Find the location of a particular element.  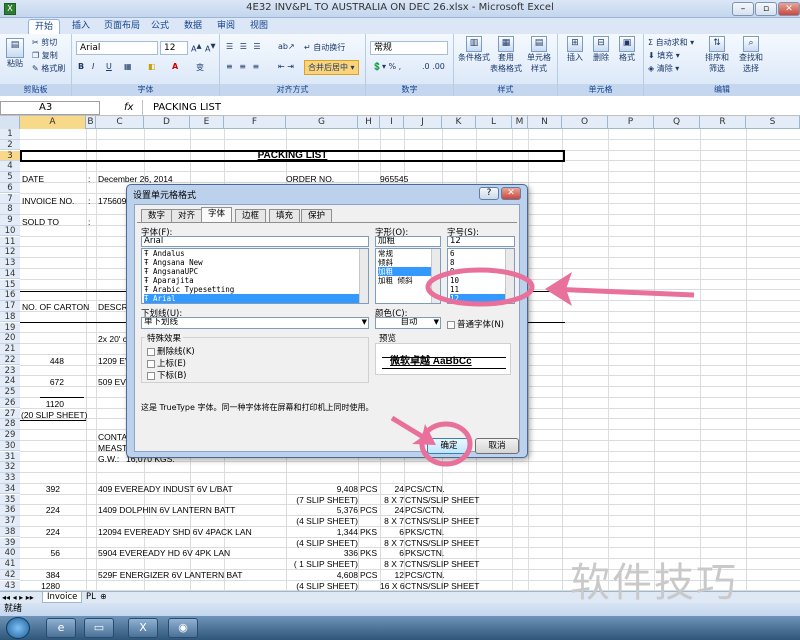

ok-button: 确定 is located at coordinates (449, 446).